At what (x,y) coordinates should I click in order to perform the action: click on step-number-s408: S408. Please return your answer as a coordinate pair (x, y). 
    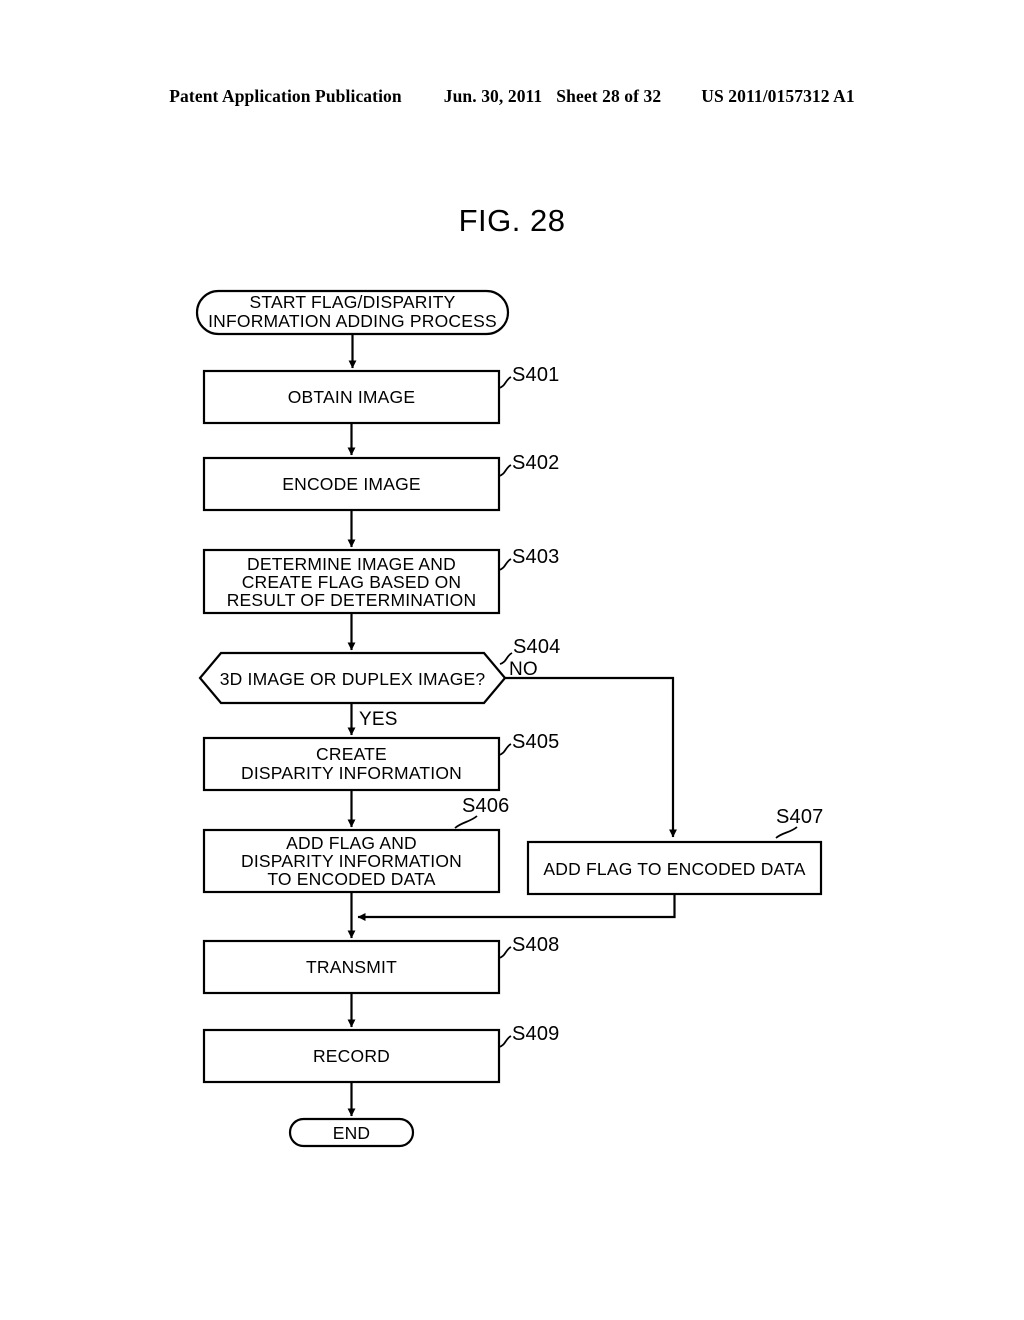
    Looking at the image, I should click on (536, 945).